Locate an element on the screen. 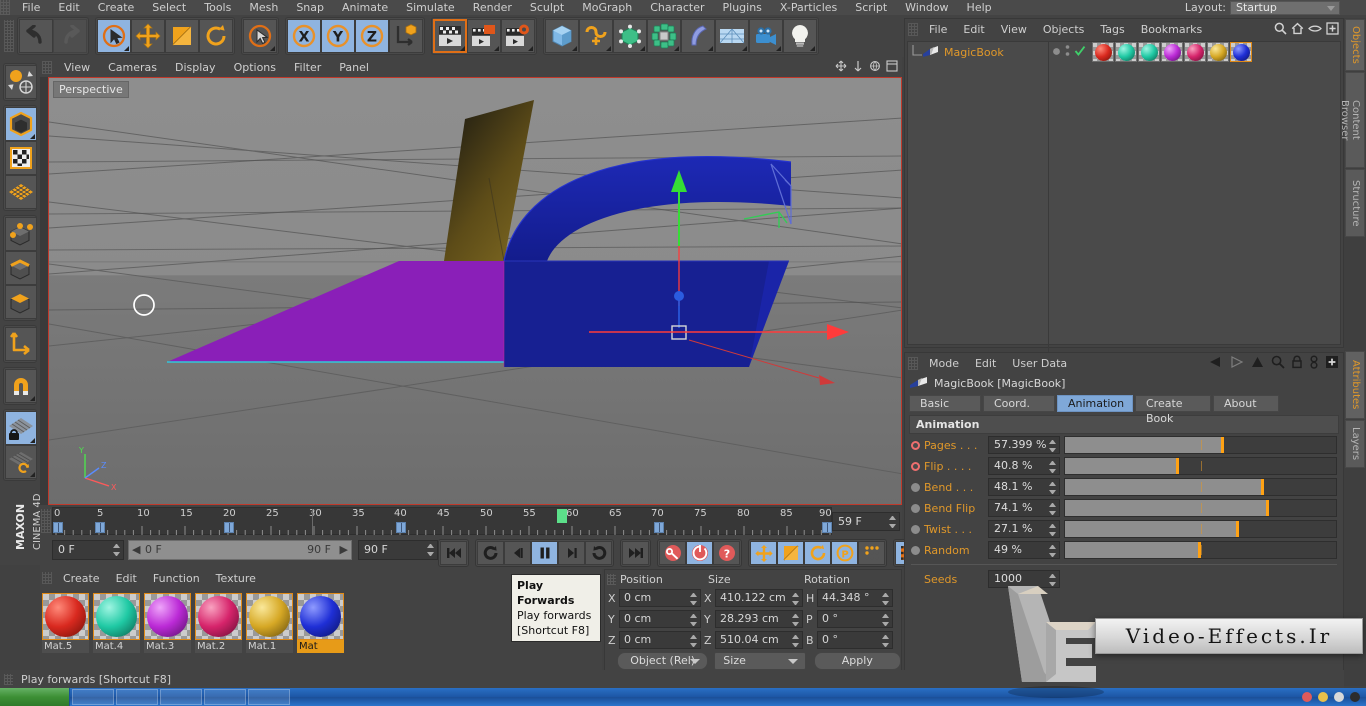  point-level-key-button is located at coordinates (871, 553).